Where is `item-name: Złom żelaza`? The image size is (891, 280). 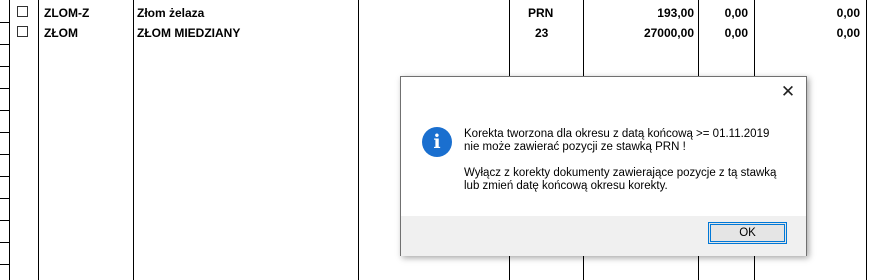 item-name: Złom żelaza is located at coordinates (171, 13).